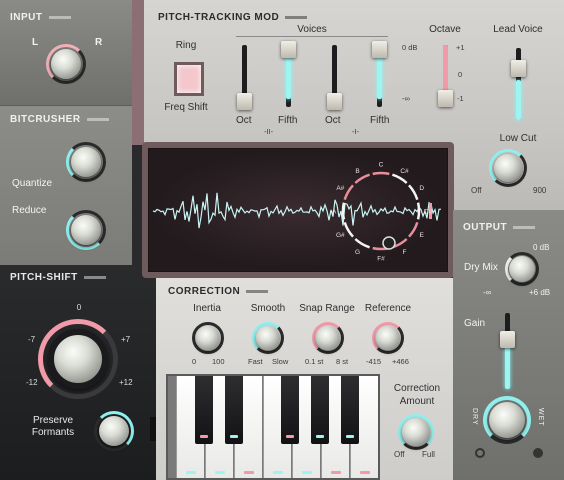 The image size is (564, 480). Describe the element at coordinates (445, 98) in the screenshot. I see `octave-slider-thumb` at that location.